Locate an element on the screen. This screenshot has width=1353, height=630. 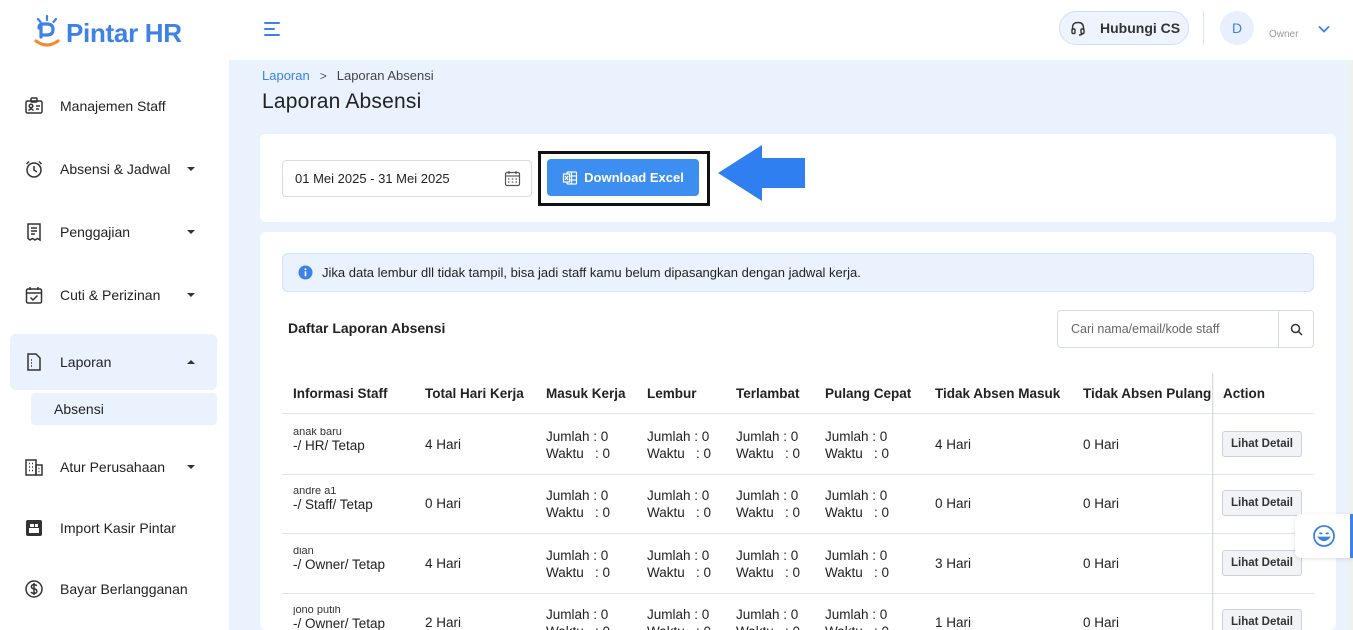
user-role: Owner is located at coordinates (1284, 34).